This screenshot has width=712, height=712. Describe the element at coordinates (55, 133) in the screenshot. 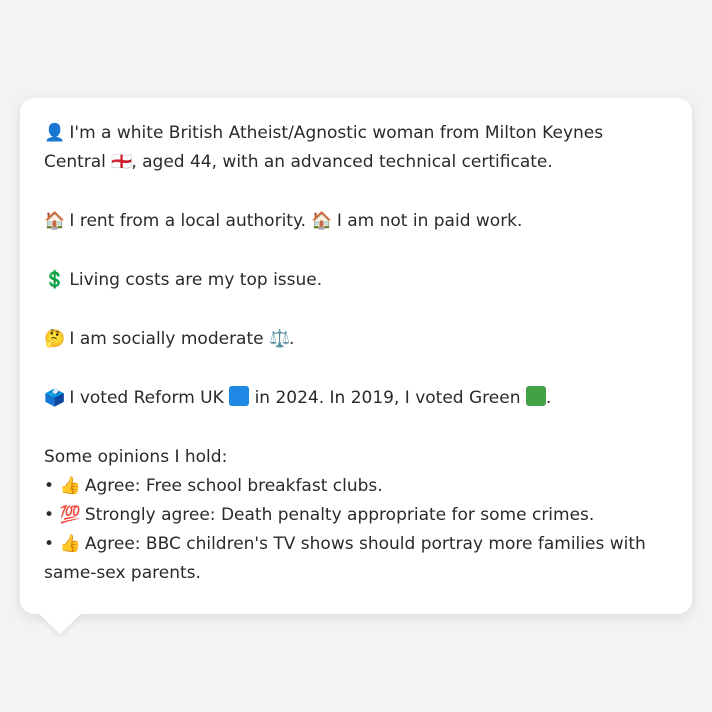

I see `person-icon: 👤` at that location.